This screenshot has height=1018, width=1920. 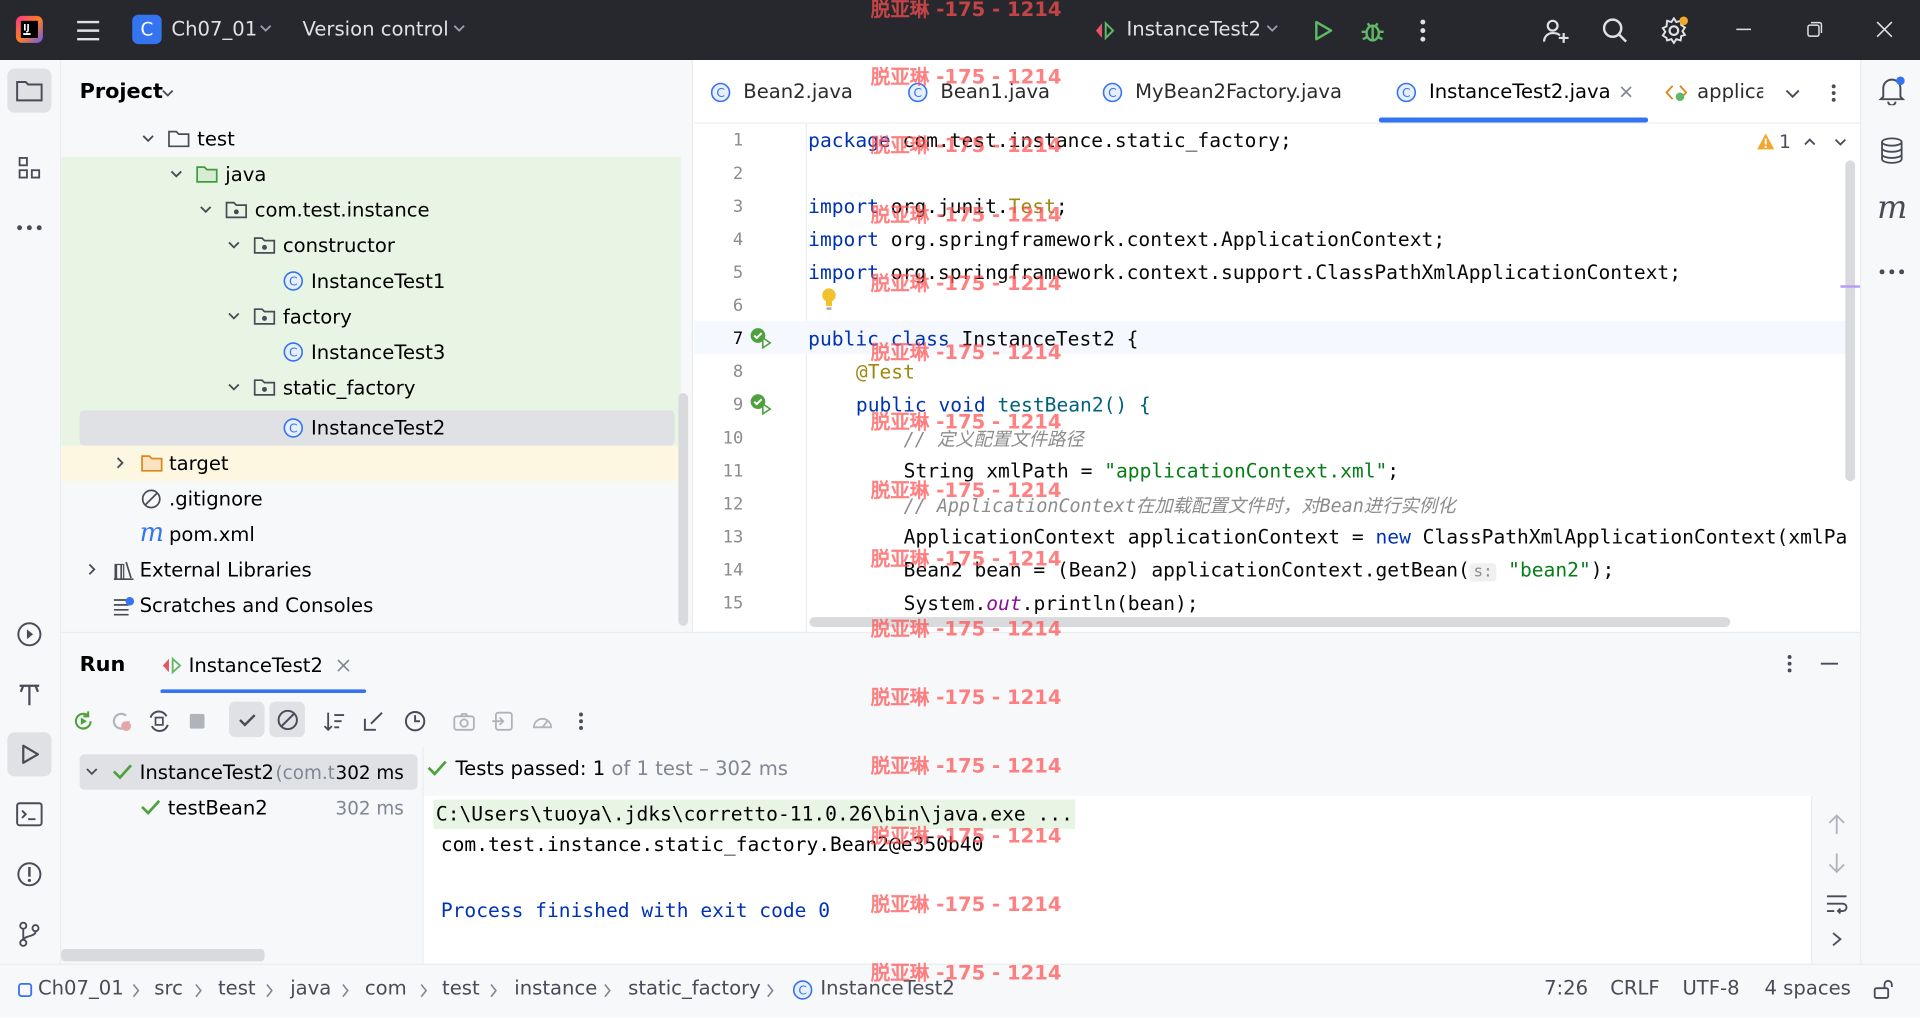 I want to click on tree-item-class: C InstanceTest1, so click(x=376, y=281).